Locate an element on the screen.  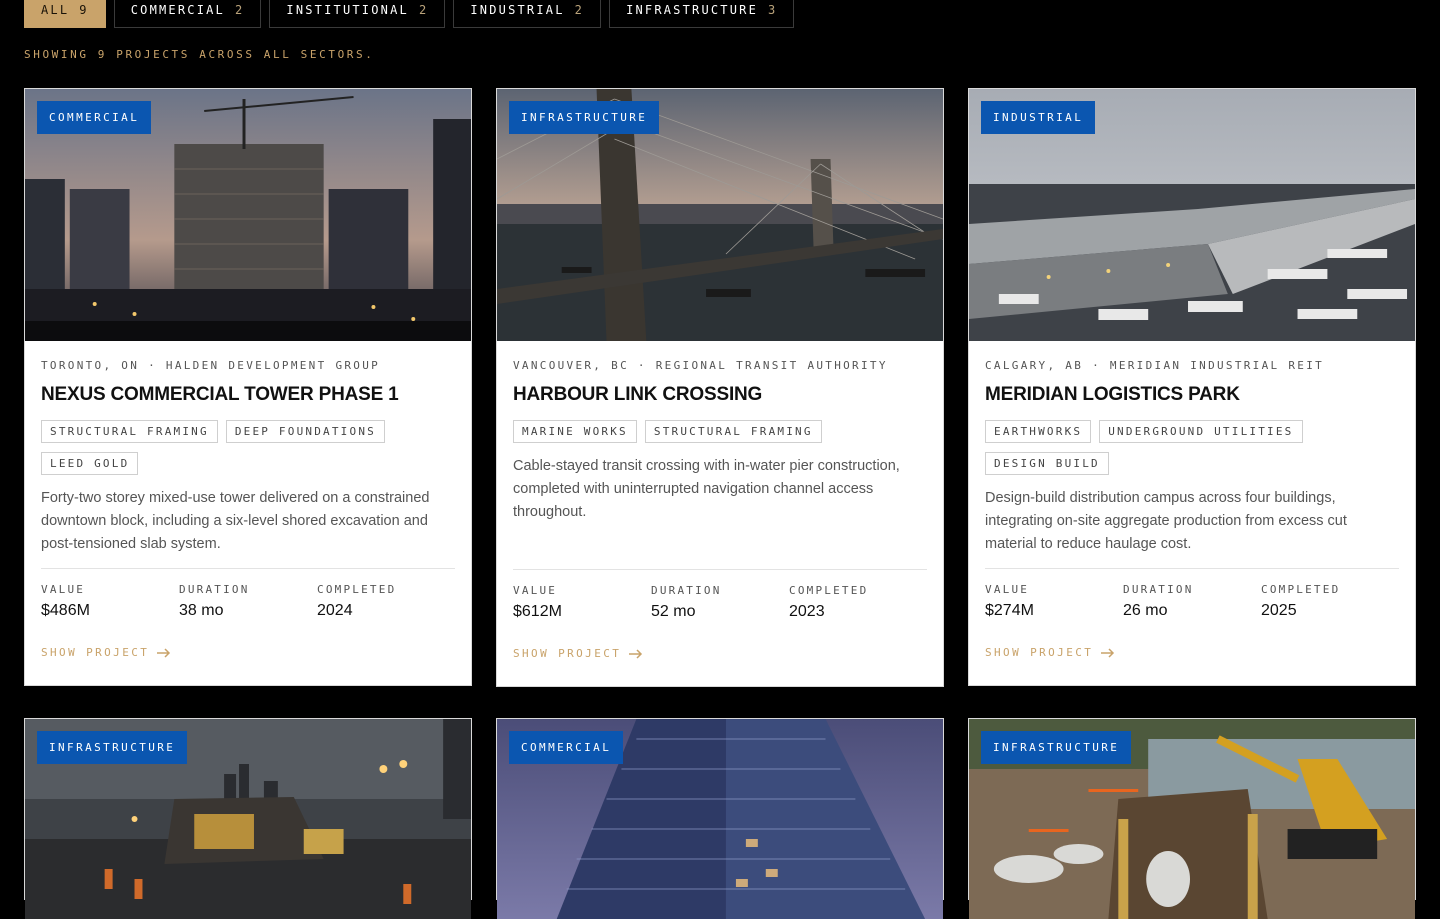
project-meta: TORONTO, ON · HALDEN DEVELOPMENT GROUP is located at coordinates (211, 365).